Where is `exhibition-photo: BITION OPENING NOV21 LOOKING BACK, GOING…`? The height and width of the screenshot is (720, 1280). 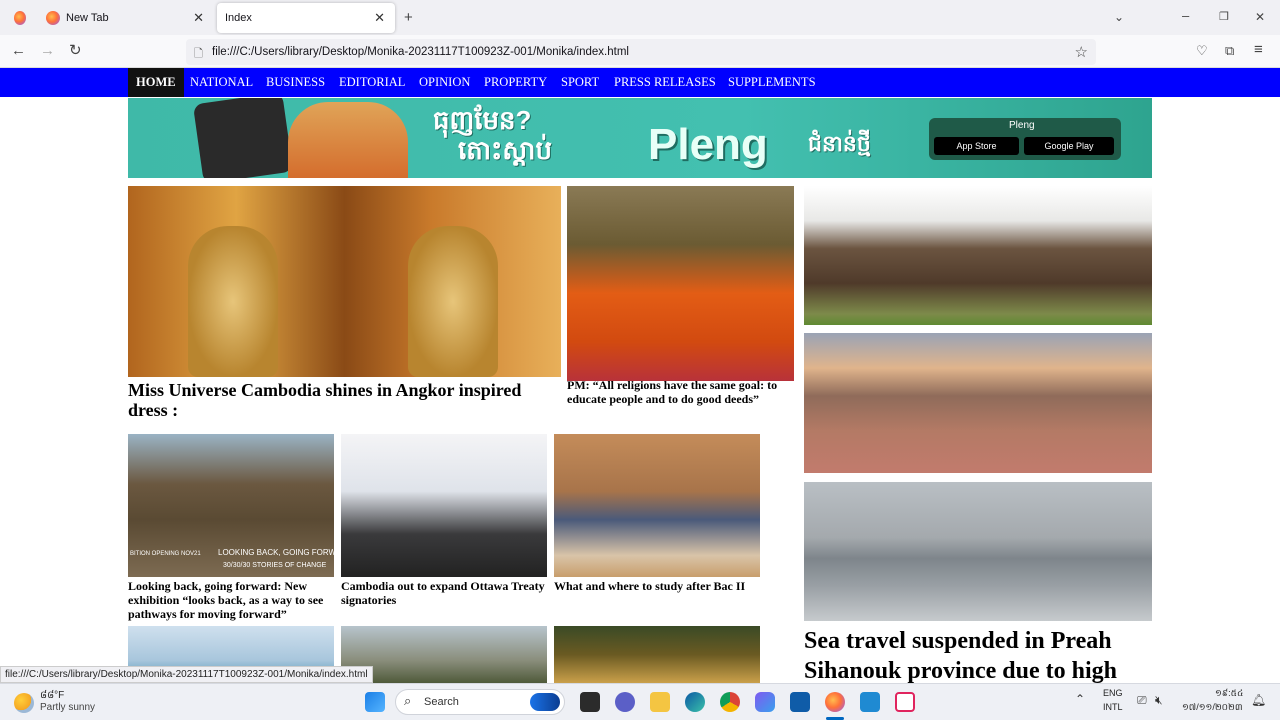 exhibition-photo: BITION OPENING NOV21 LOOKING BACK, GOING… is located at coordinates (231, 505).